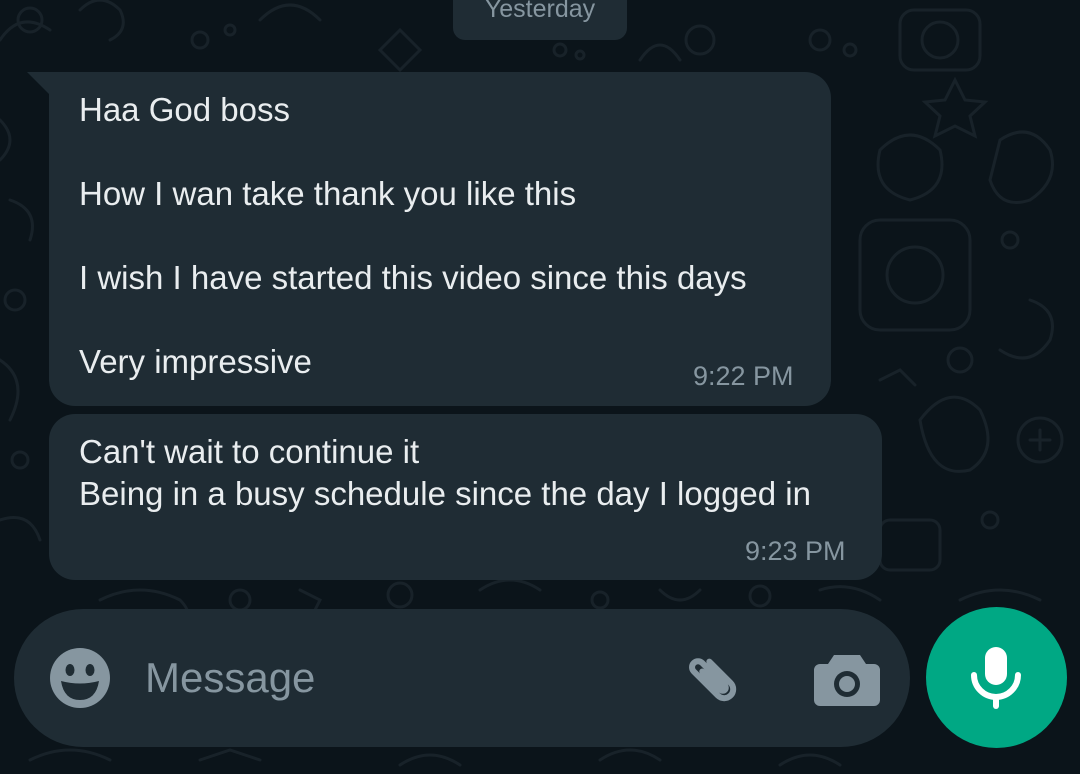 Image resolution: width=1080 pixels, height=774 pixels. What do you see at coordinates (195, 361) in the screenshot?
I see `message-line: Very impressive` at bounding box center [195, 361].